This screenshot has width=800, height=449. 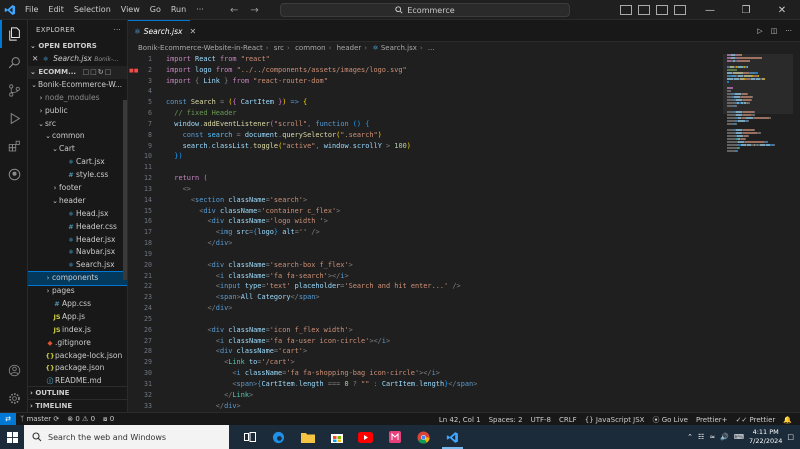 What do you see at coordinates (178, 10) in the screenshot?
I see `menu-run: Run` at bounding box center [178, 10].